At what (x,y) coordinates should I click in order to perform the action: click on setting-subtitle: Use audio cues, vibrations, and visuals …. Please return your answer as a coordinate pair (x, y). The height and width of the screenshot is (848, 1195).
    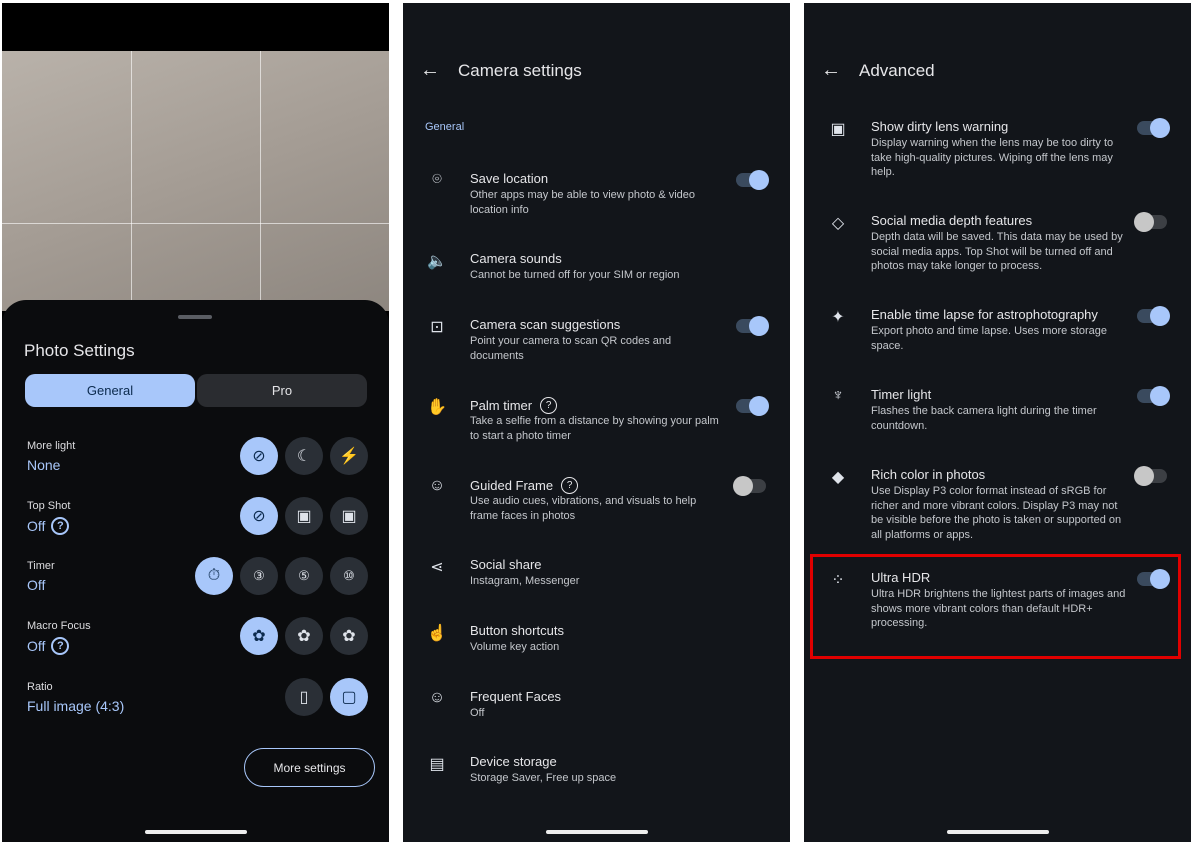
    Looking at the image, I should click on (583, 508).